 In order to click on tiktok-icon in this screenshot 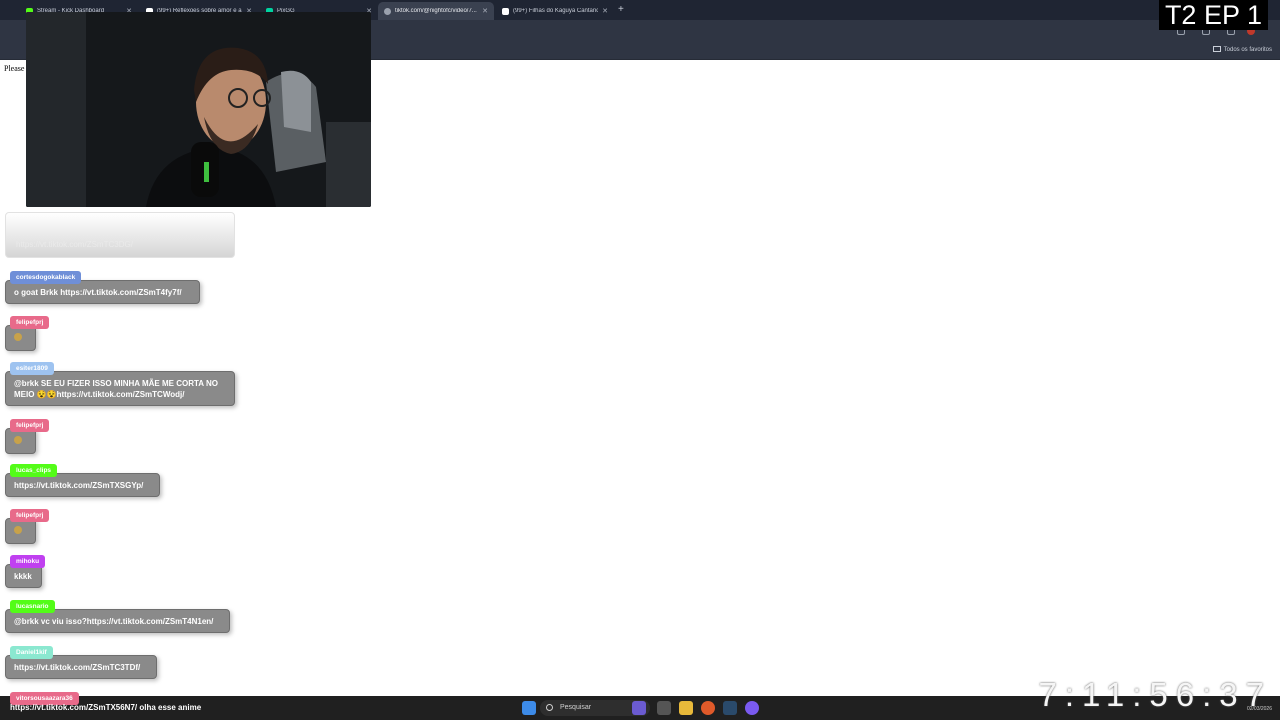, I will do `click(505, 11)`.